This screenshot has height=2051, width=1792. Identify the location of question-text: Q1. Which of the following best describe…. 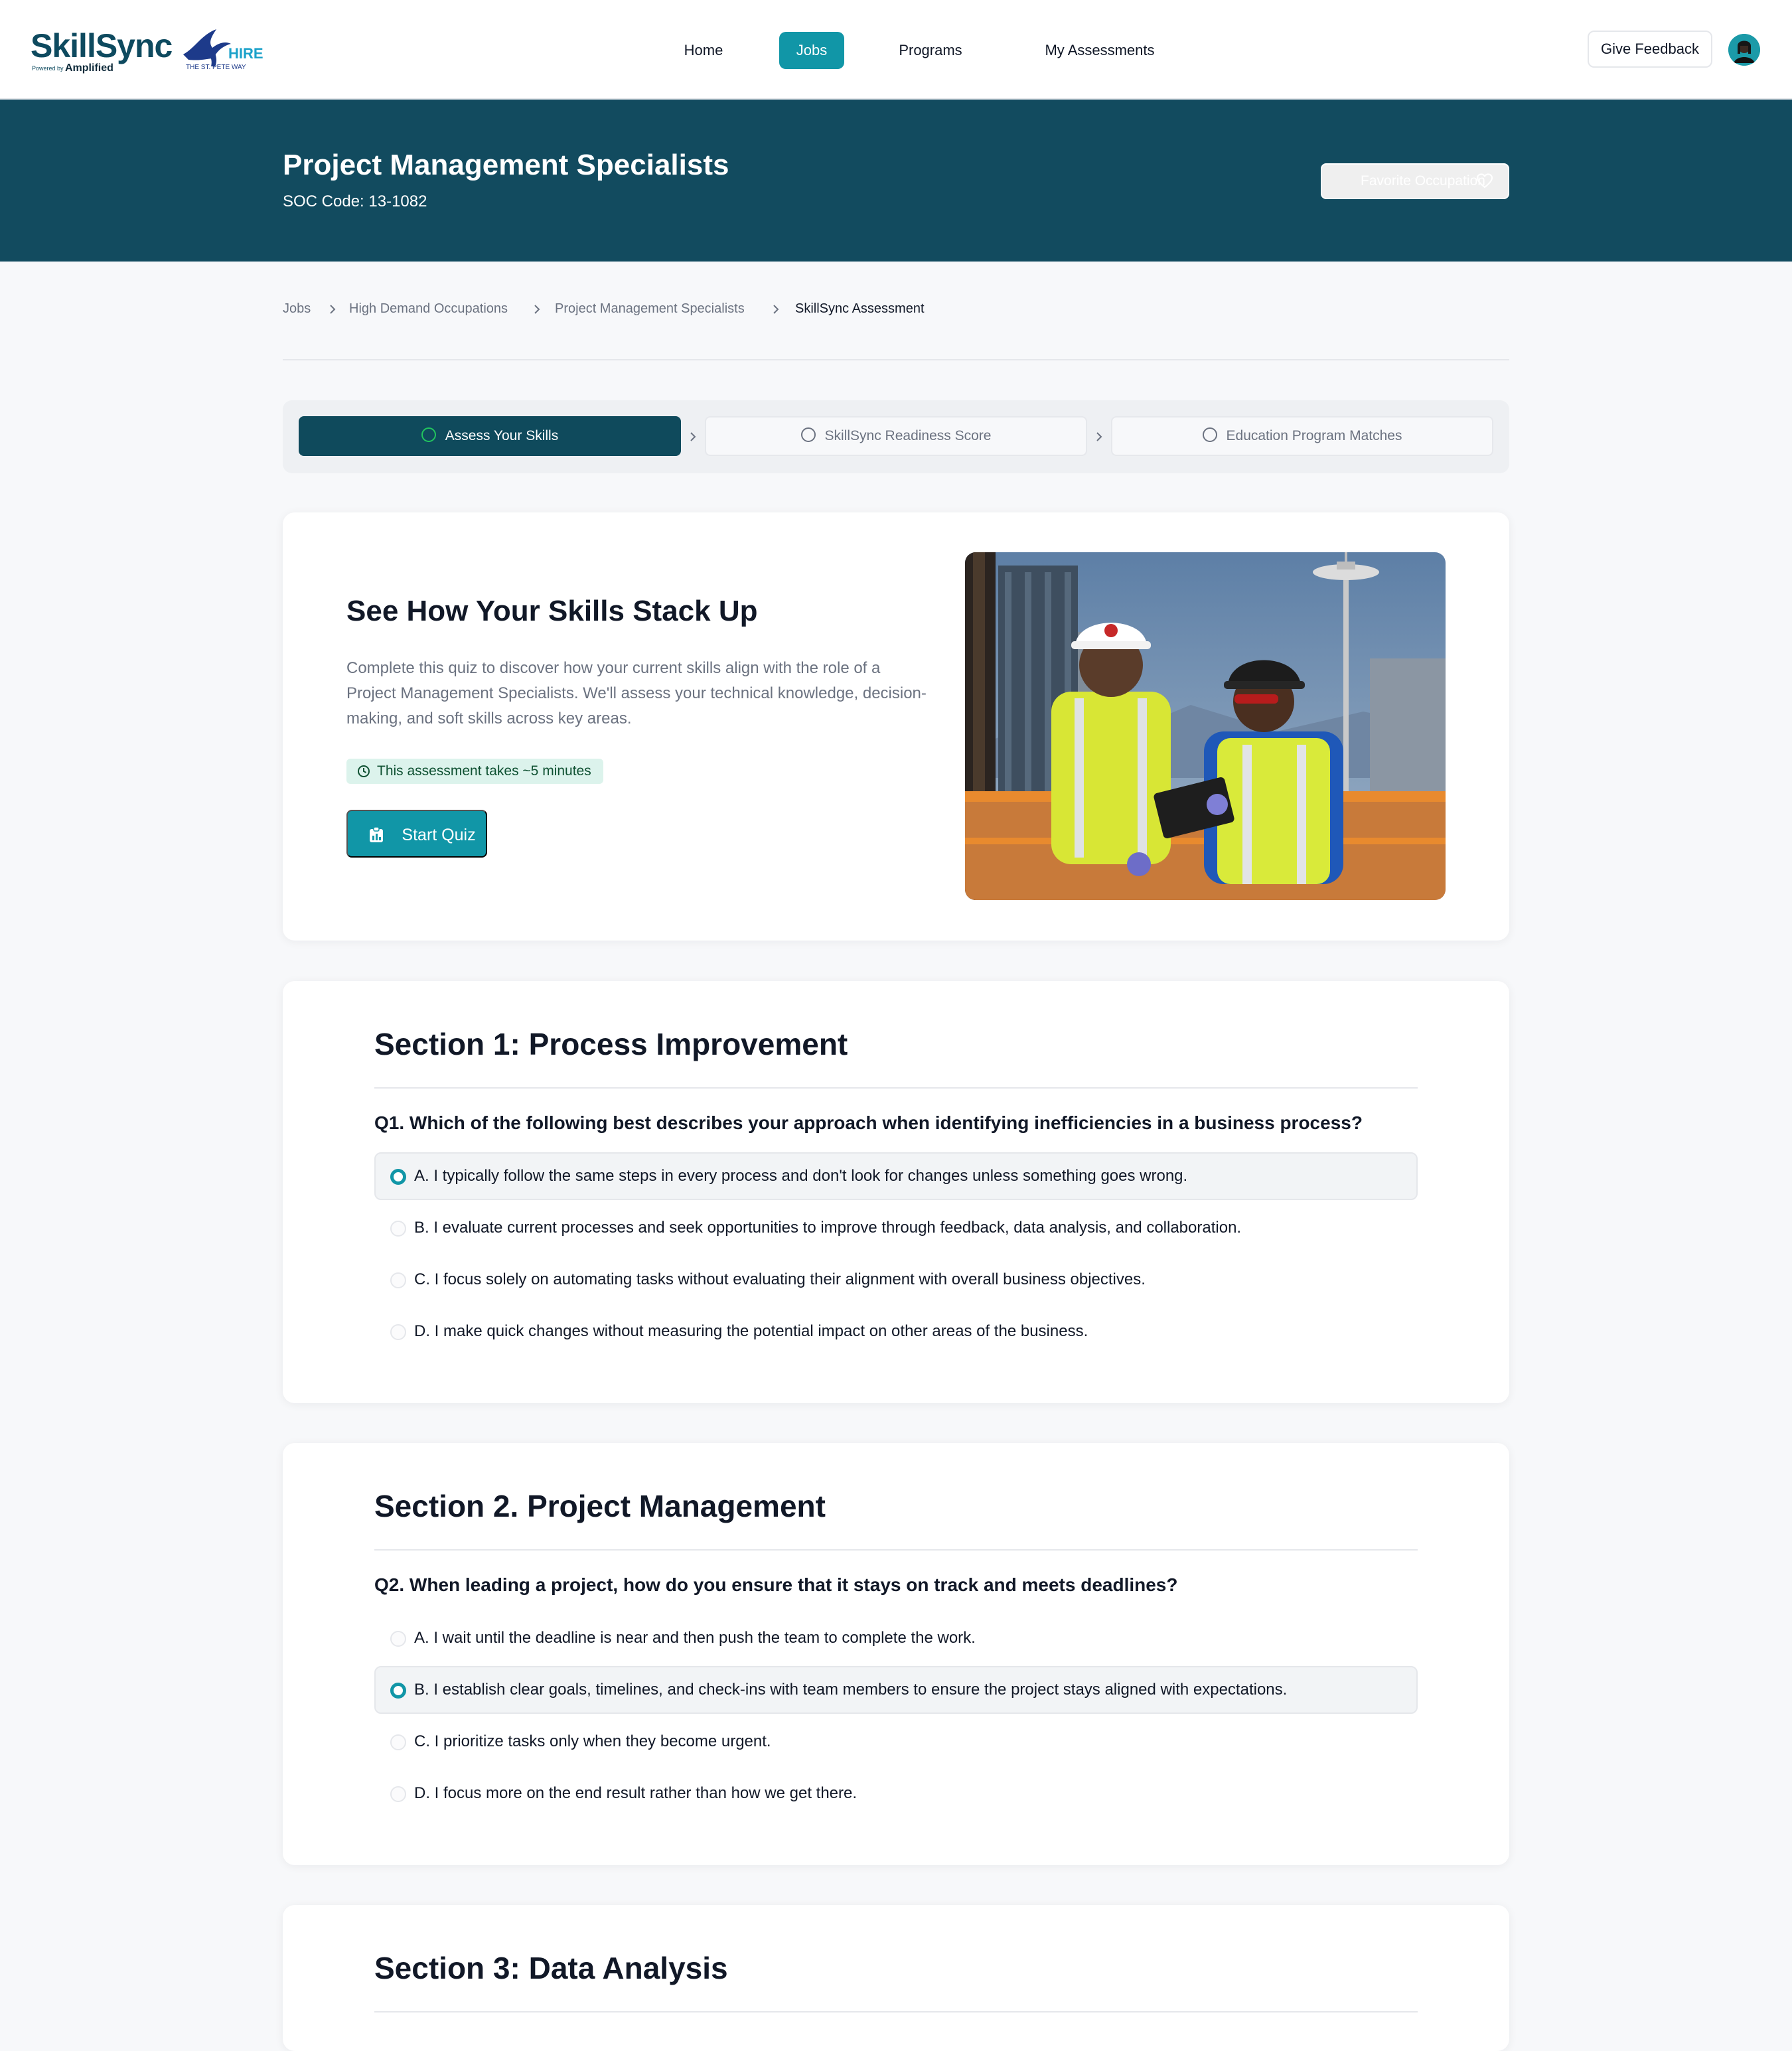
(868, 1122).